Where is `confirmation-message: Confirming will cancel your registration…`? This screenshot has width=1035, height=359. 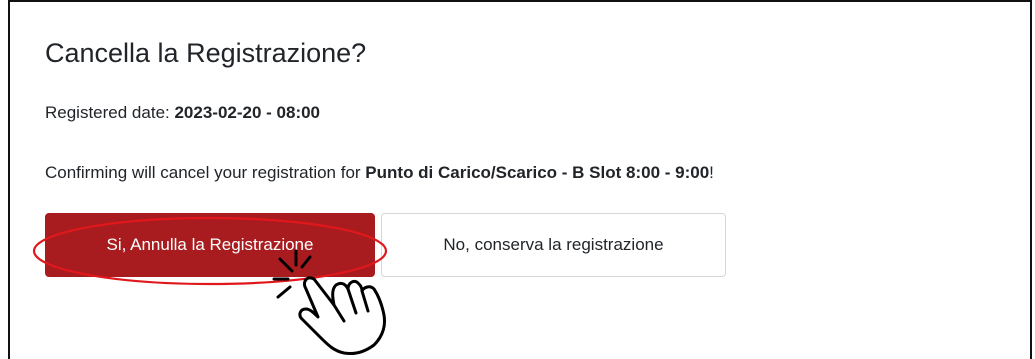
confirmation-message: Confirming will cancel your registration… is located at coordinates (379, 173).